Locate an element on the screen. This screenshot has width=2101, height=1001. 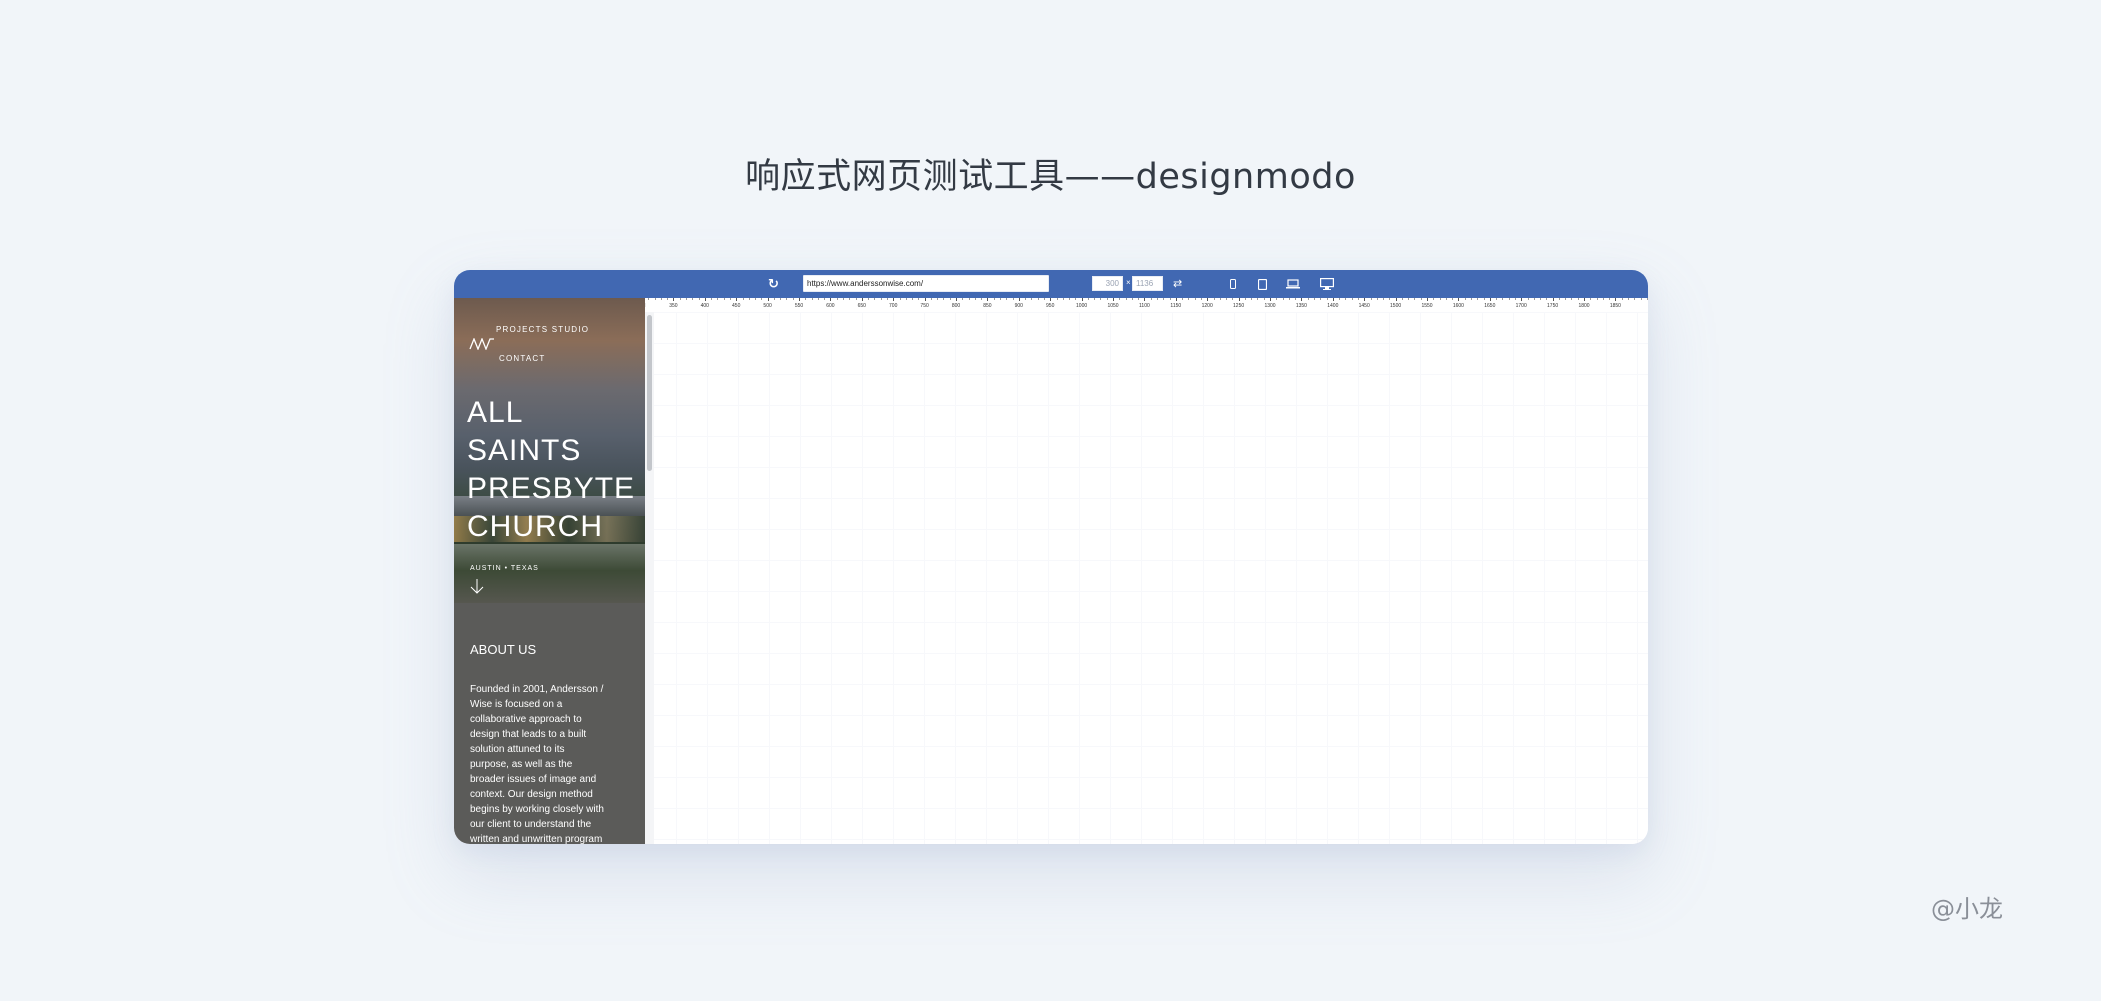
ruler-label: 450 is located at coordinates (736, 306).